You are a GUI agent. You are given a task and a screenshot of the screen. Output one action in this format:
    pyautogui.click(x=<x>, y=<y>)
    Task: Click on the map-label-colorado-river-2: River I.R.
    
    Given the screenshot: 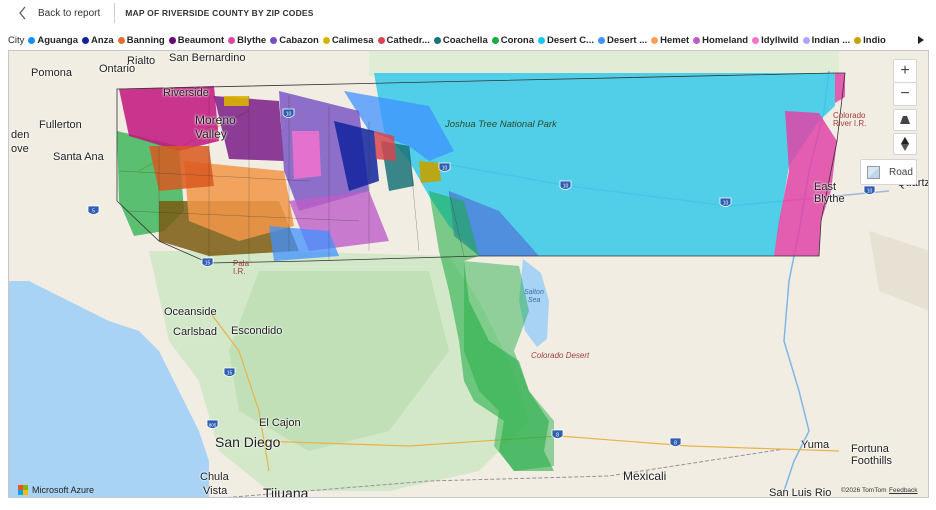 What is the action you would take?
    pyautogui.click(x=850, y=123)
    